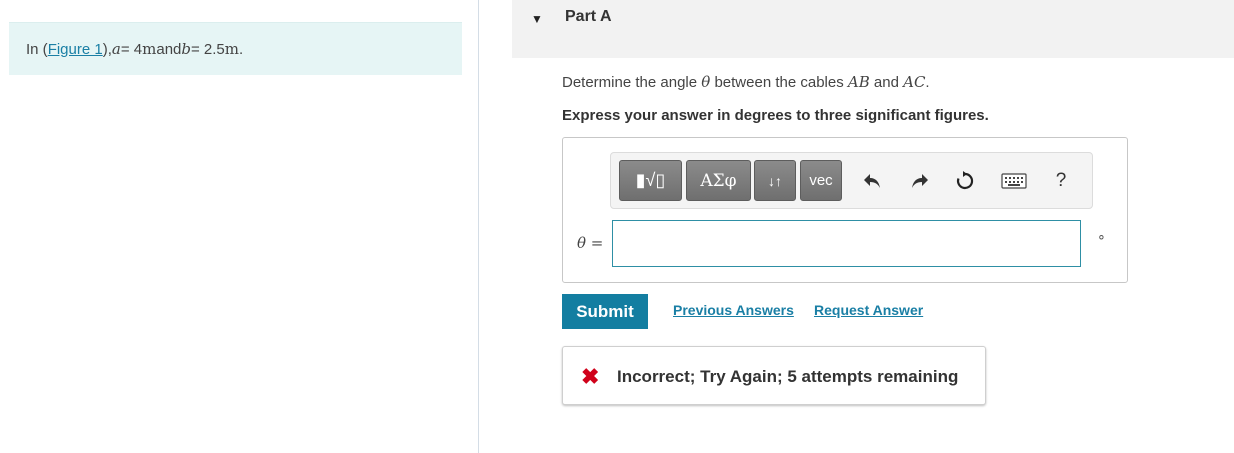 The height and width of the screenshot is (453, 1234). I want to click on arrows-icon: ↓↑, so click(775, 180).